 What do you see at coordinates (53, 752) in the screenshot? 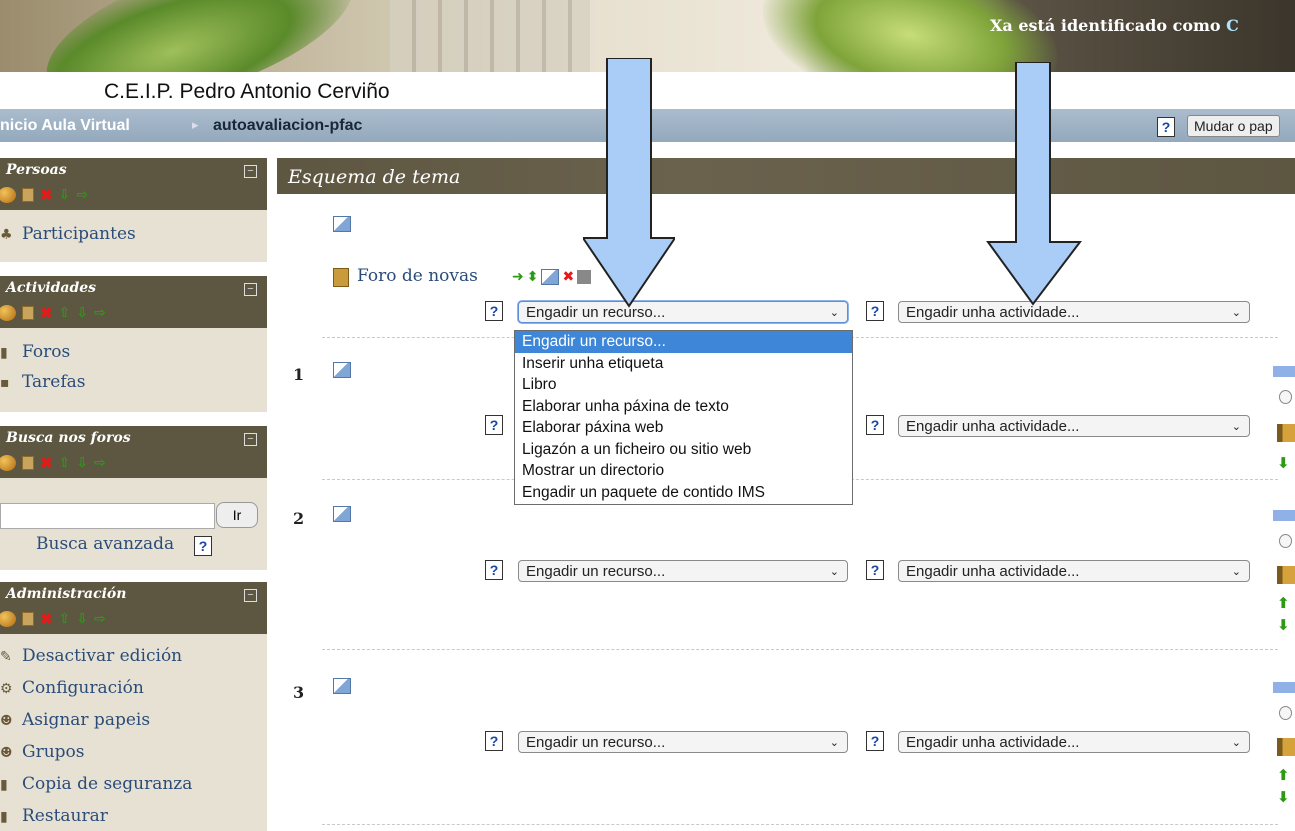
I see `sidebar-item-label: Grupos` at bounding box center [53, 752].